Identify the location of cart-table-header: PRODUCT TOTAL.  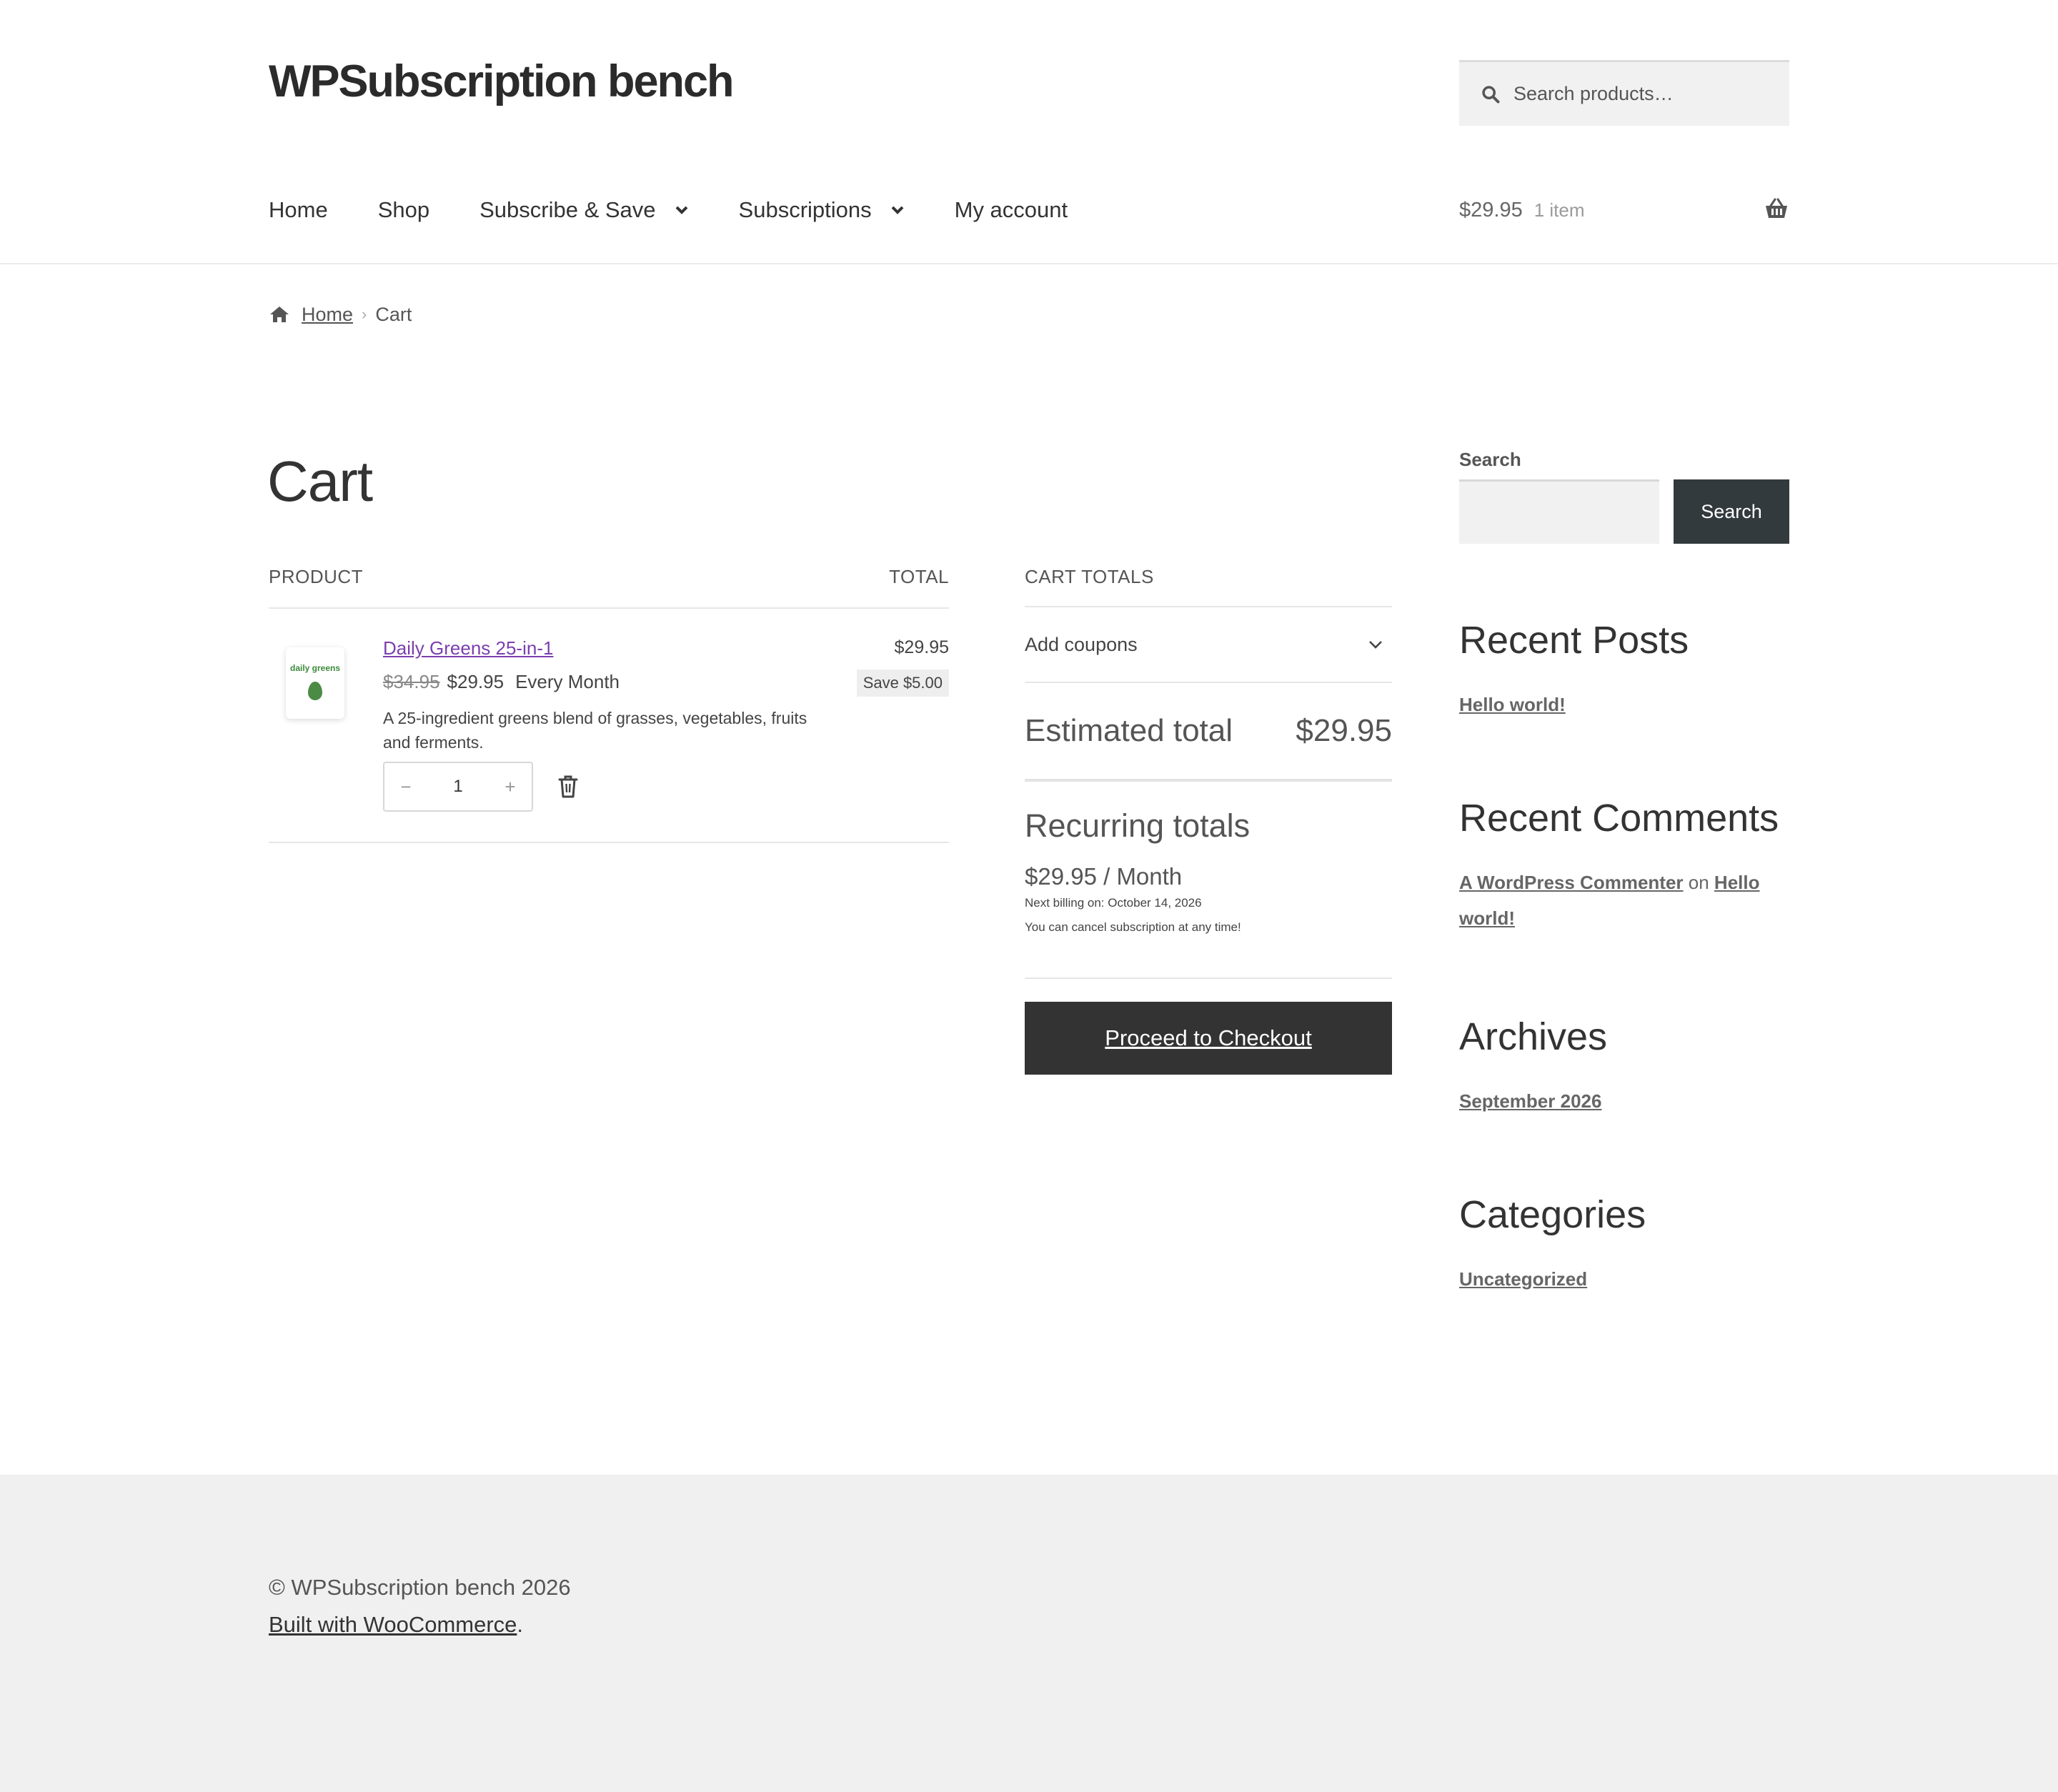
(609, 583).